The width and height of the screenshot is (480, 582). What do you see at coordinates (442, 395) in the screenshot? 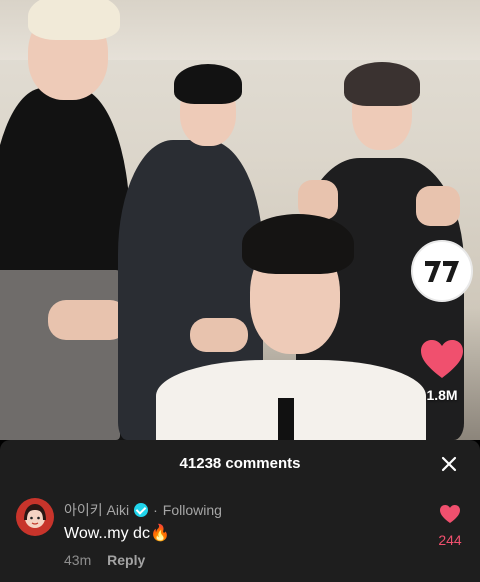
I see `like-count: 1.8M` at bounding box center [442, 395].